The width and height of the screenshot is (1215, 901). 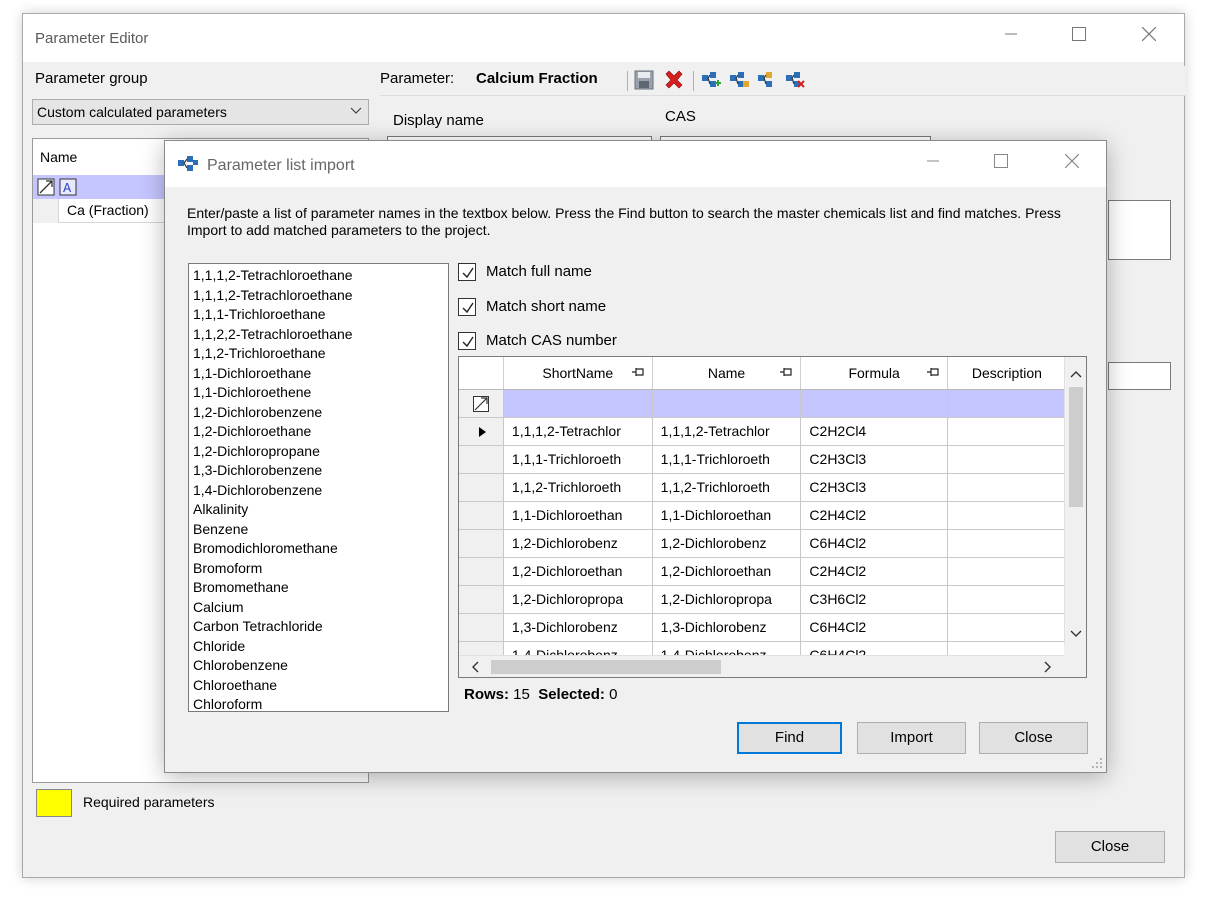 What do you see at coordinates (475, 667) in the screenshot?
I see `scroll-left-icon` at bounding box center [475, 667].